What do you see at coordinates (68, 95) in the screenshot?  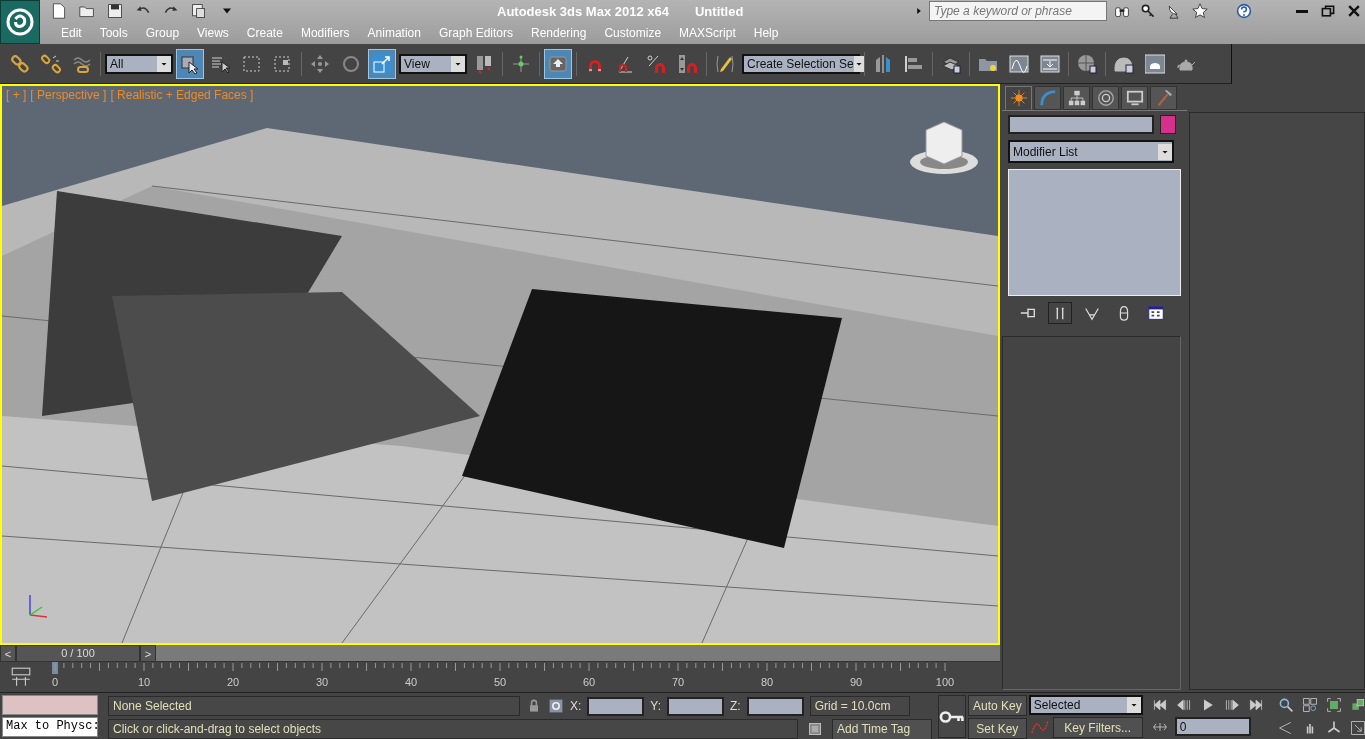 I see `viewport-label: [ Perspective ]` at bounding box center [68, 95].